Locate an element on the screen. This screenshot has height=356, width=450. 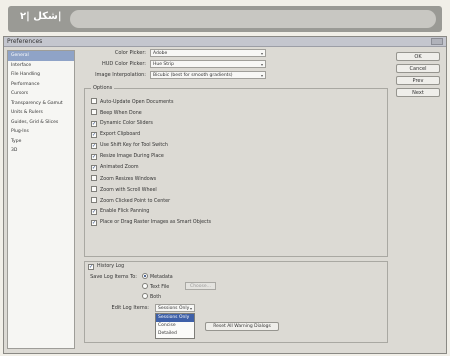
option-label: Zoom Clicked Point to Center is located at coordinates (135, 201).